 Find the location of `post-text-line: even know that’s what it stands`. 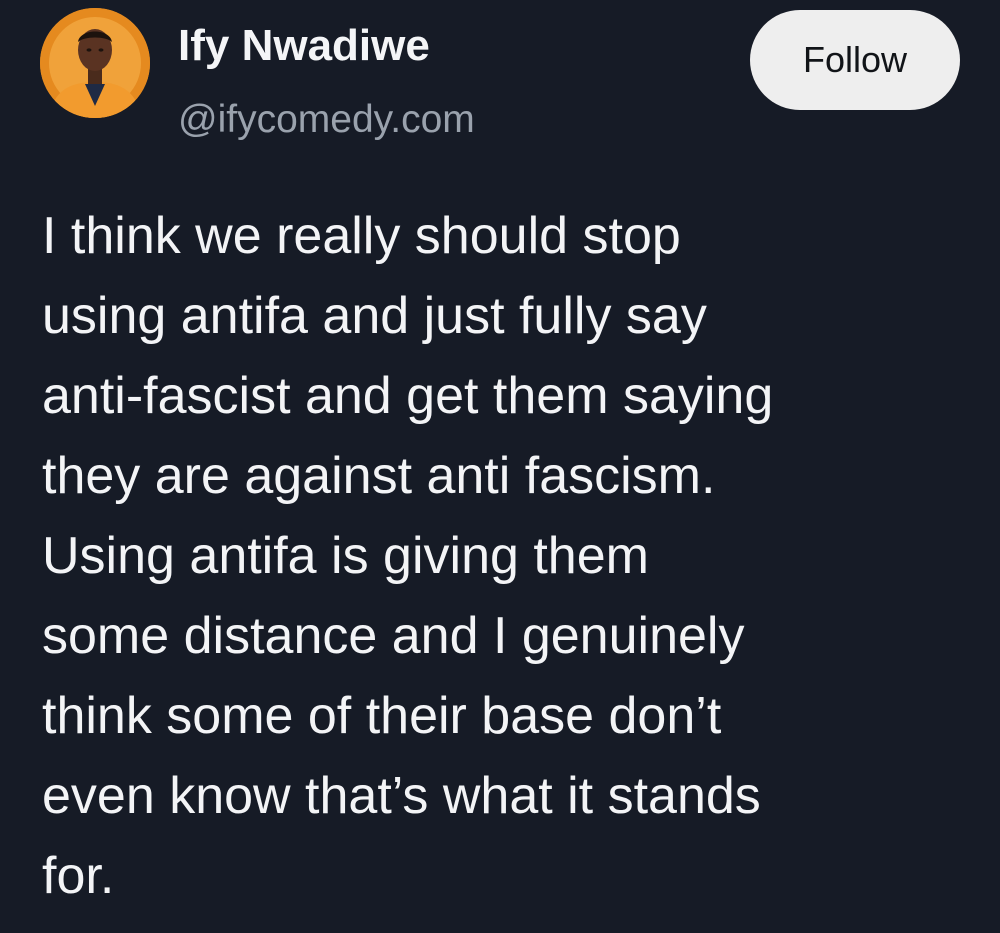

post-text-line: even know that’s what it stands is located at coordinates (401, 796).